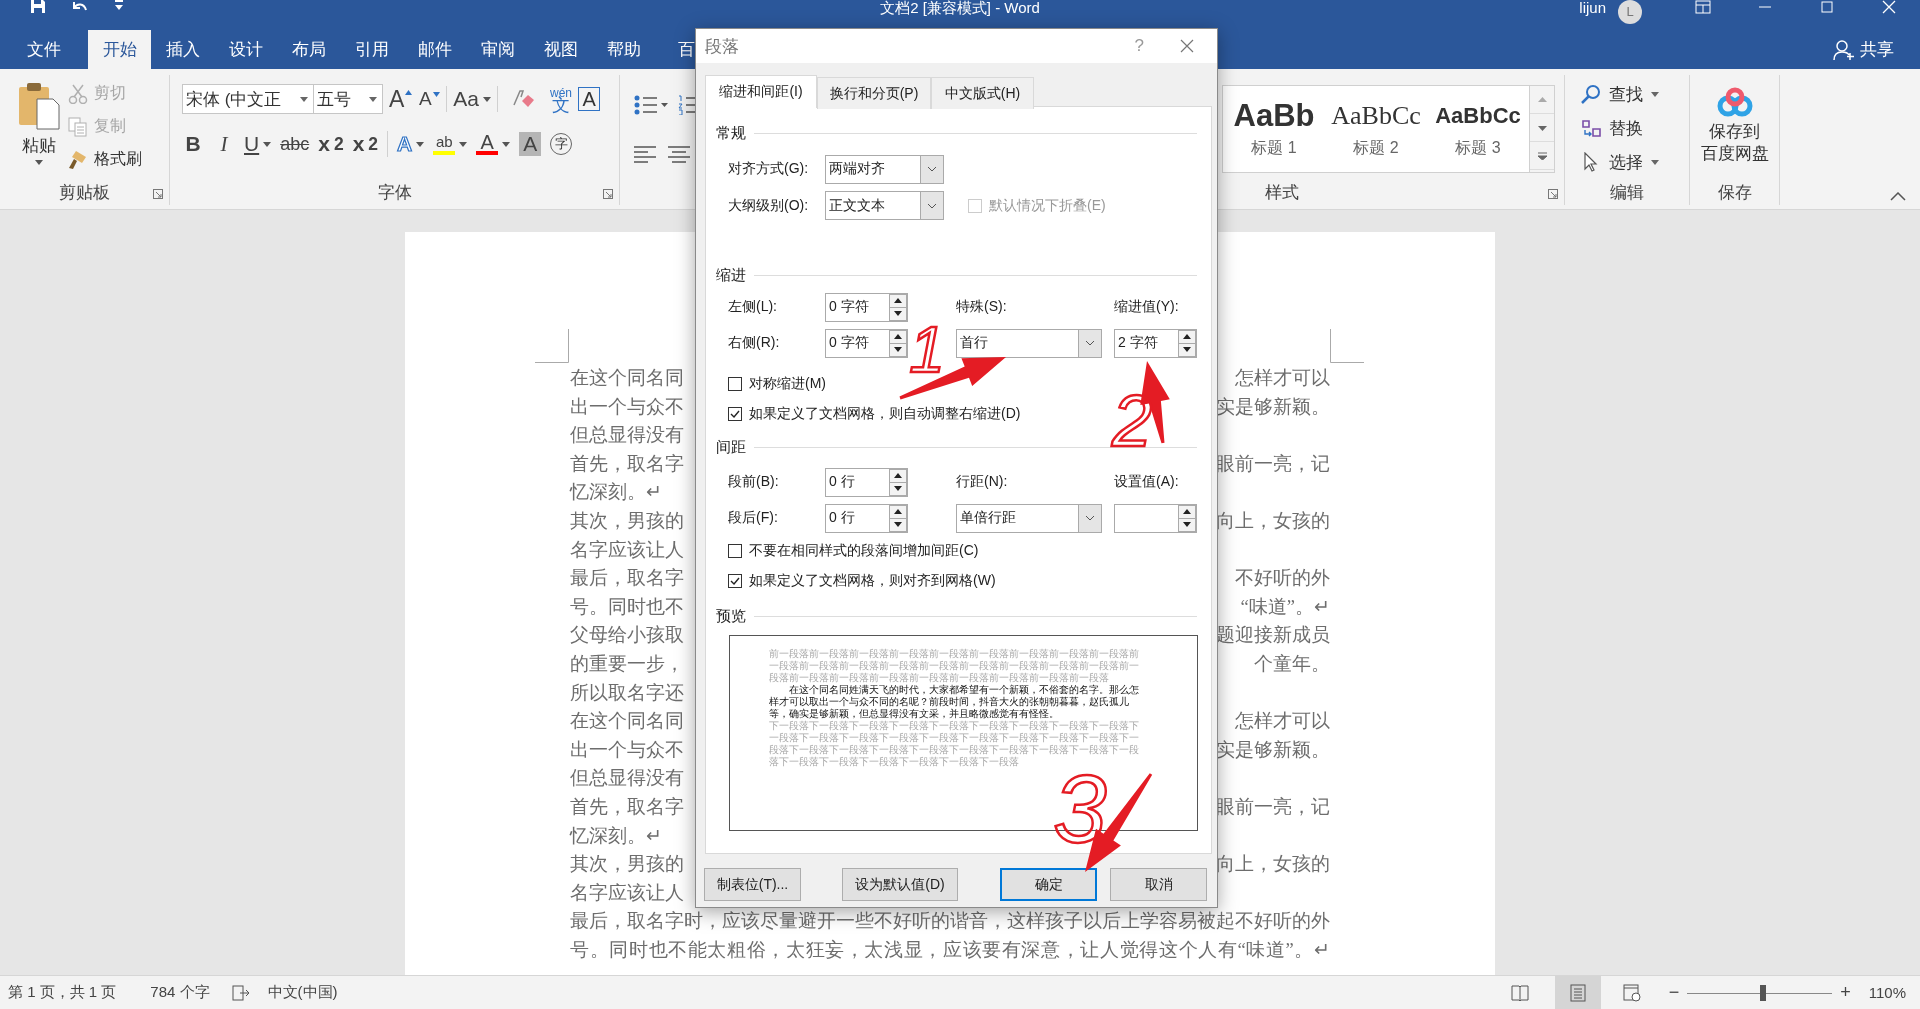 Image resolution: width=1920 pixels, height=1009 pixels. Describe the element at coordinates (900, 884) in the screenshot. I see `dialog-button: 设为默认值(D)` at that location.